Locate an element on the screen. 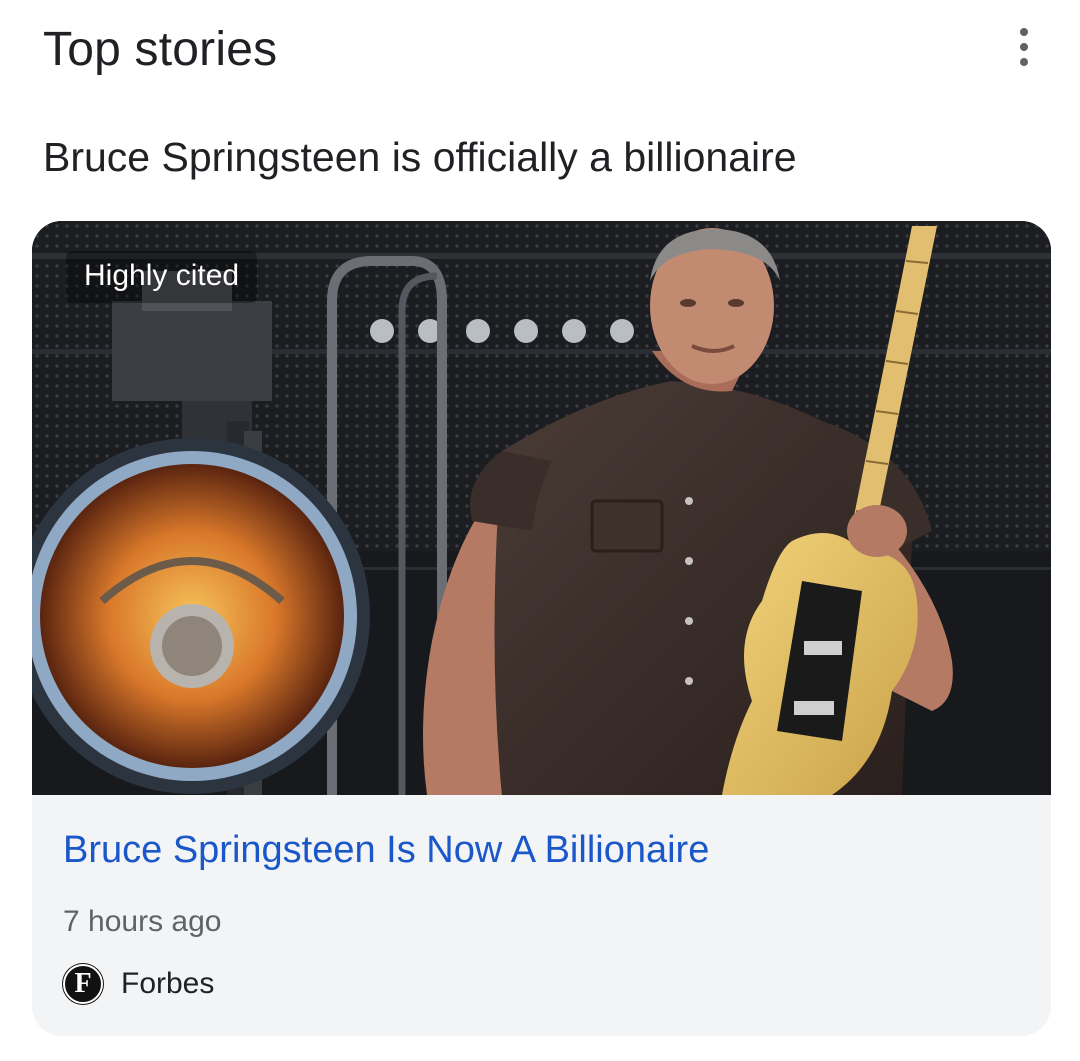 The width and height of the screenshot is (1080, 1061). forbes-logo-icon: F is located at coordinates (83, 984).